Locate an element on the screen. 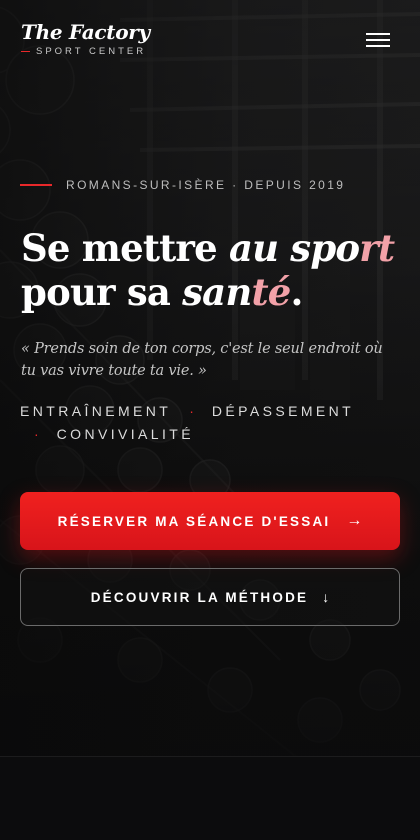 Image resolution: width=420 pixels, height=840 pixels. book-trial-session-button: RÉSERVER MA SÉANCE D'ESSAI → is located at coordinates (210, 521).